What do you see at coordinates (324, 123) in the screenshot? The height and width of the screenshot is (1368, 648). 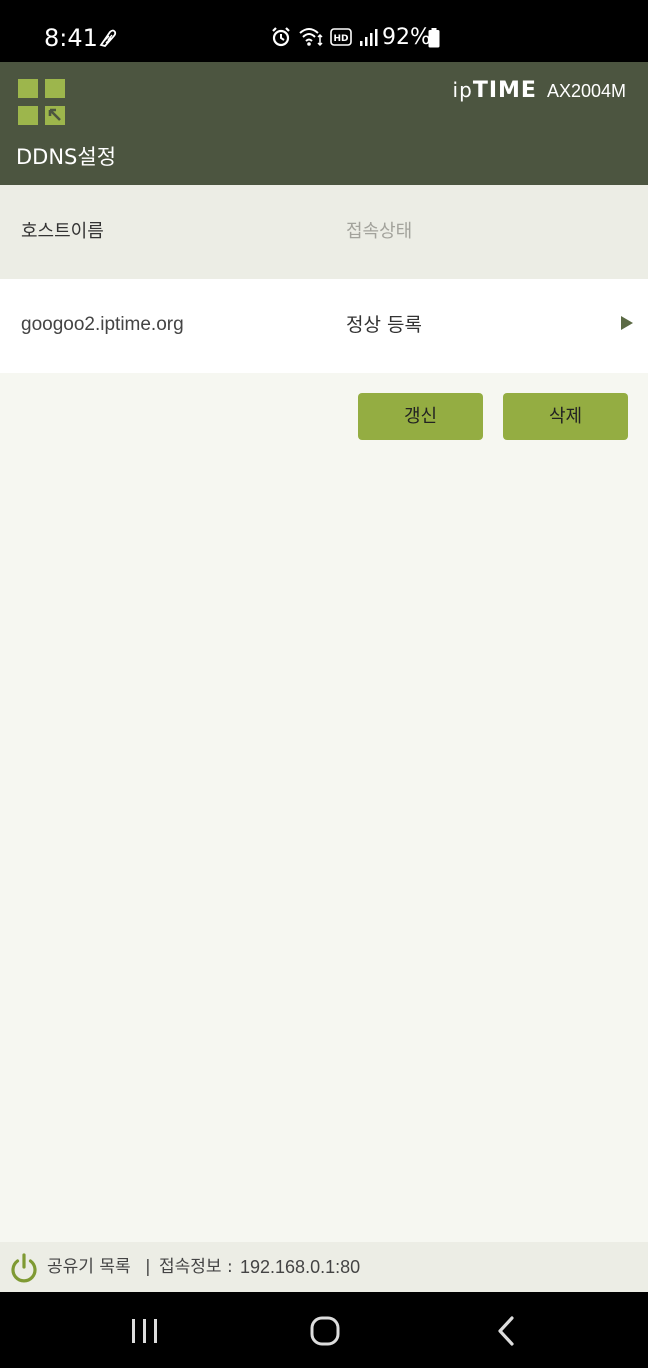 I see `app-header: ip TIME AX2004M DDNS설정` at bounding box center [324, 123].